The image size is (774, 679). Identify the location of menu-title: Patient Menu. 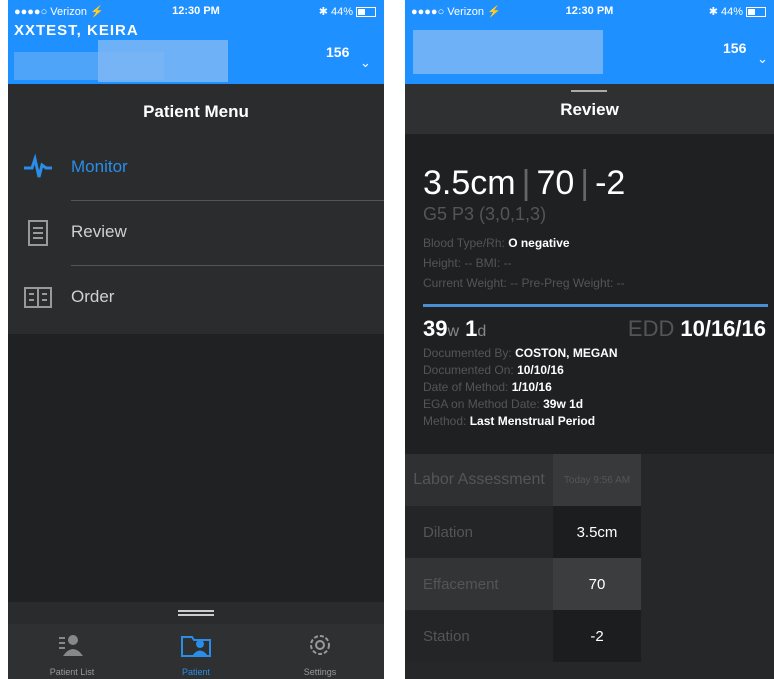
(196, 111).